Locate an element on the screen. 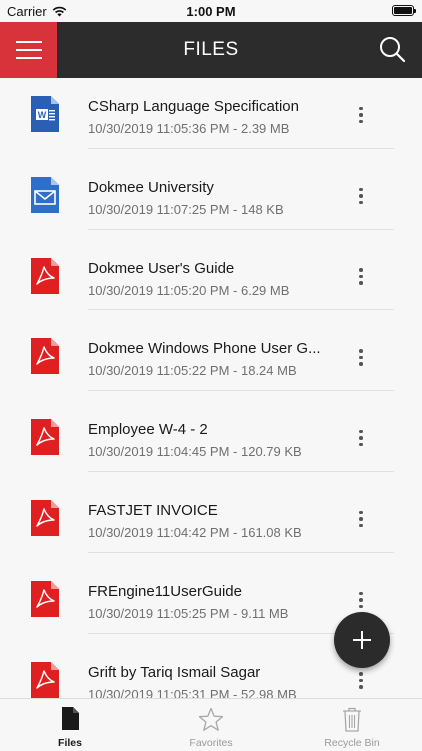 The image size is (422, 751). page-title: FILES is located at coordinates (211, 49).